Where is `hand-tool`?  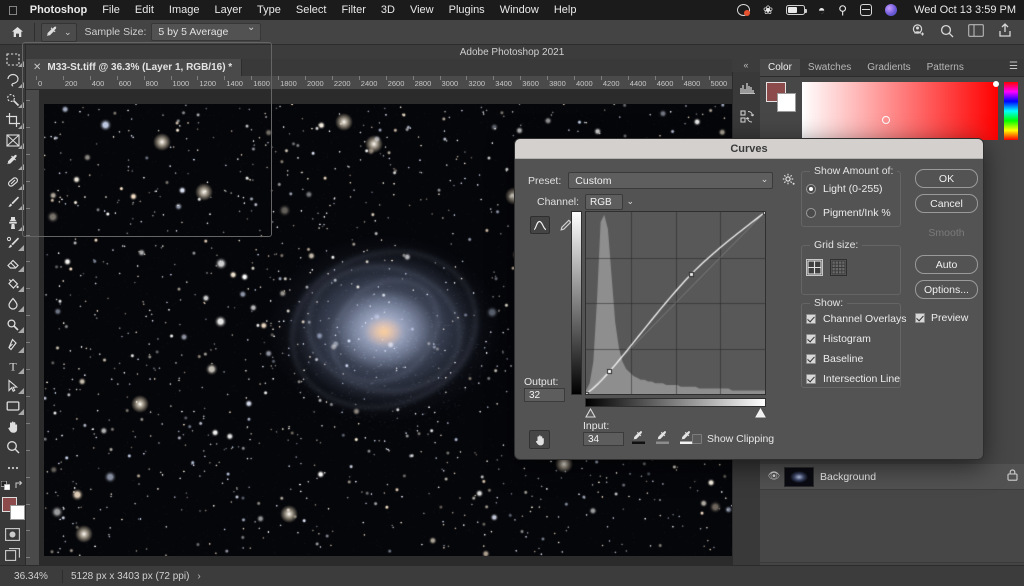 hand-tool is located at coordinates (13, 427).